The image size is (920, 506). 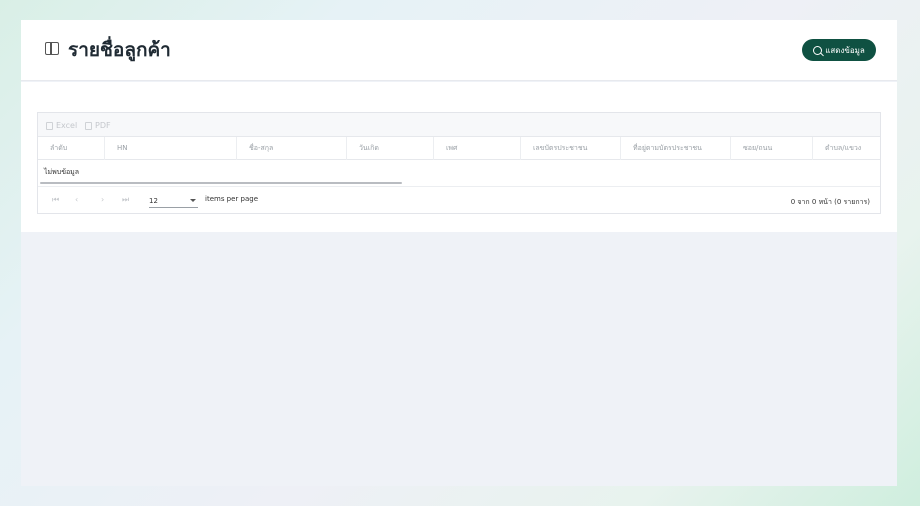 What do you see at coordinates (845, 50) in the screenshot?
I see `show-data-button-label: แสดงข้อมูล` at bounding box center [845, 50].